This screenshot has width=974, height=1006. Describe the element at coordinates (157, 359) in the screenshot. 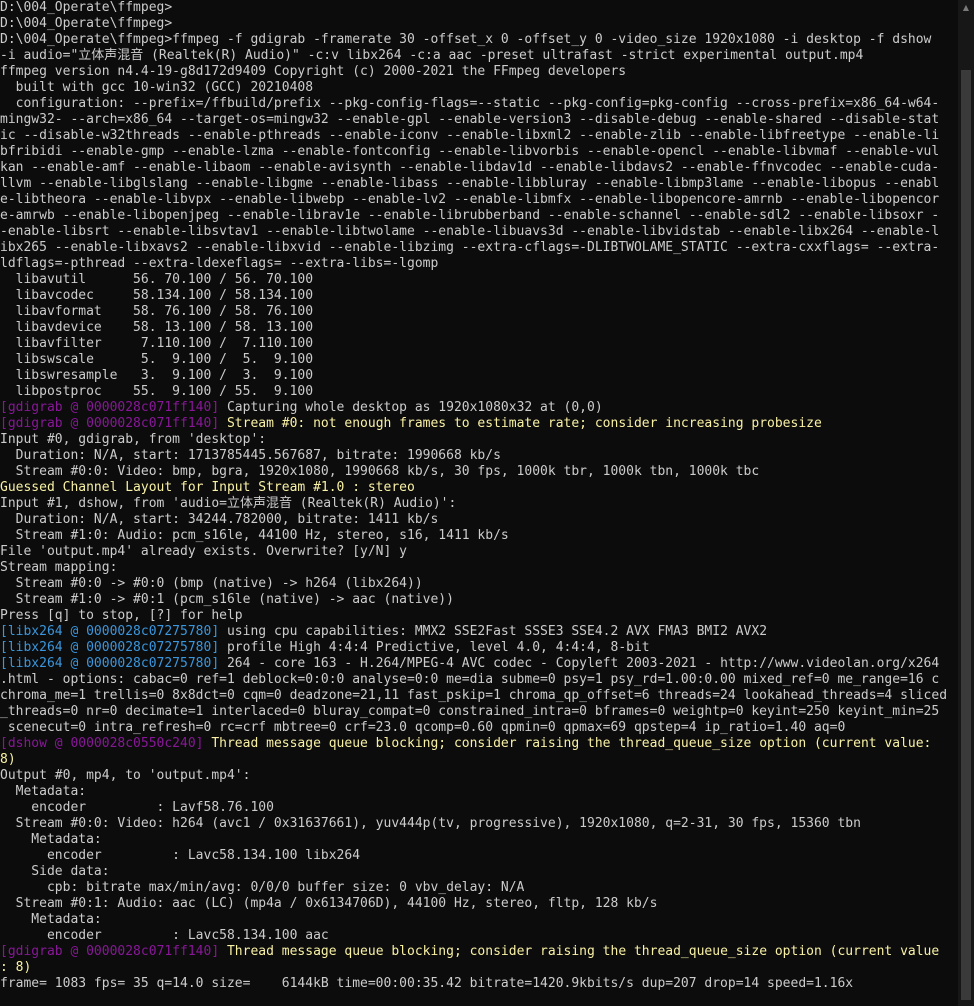

I see `console-line: libswscale 5. 9.100 / 5. 9.100` at that location.